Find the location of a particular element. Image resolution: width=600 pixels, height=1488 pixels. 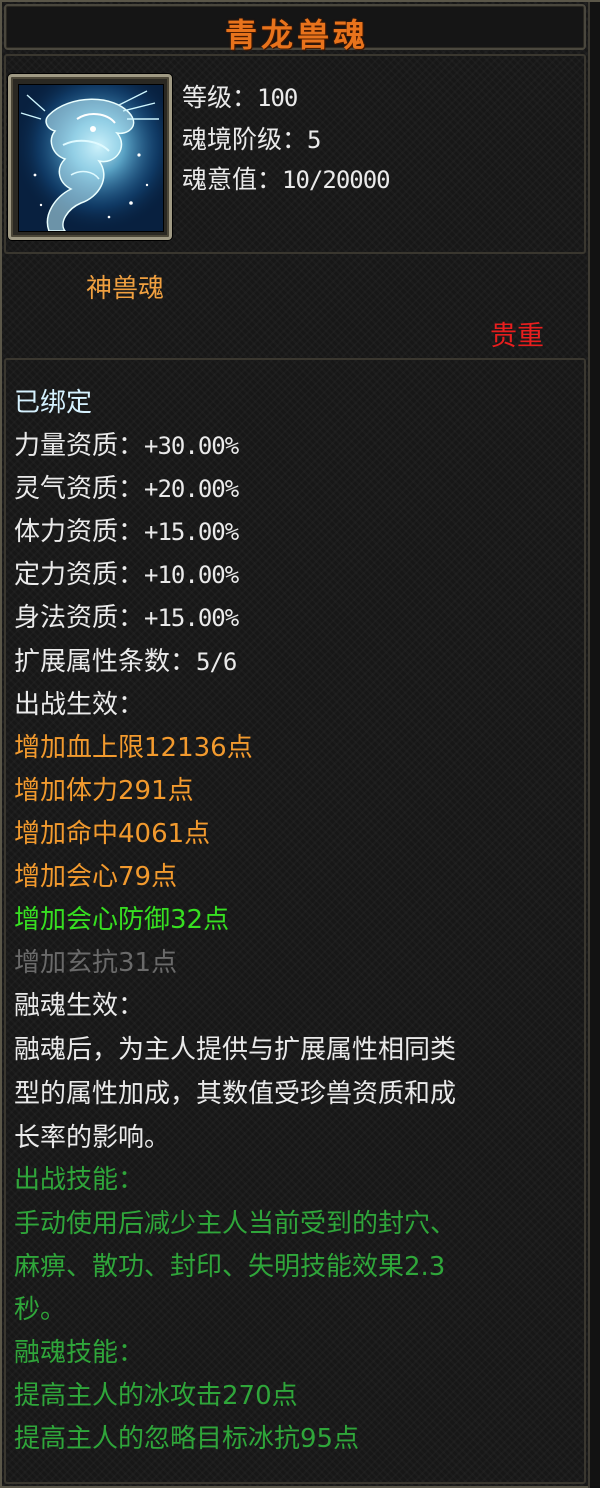

extended-attr-label: 扩展属性条数： is located at coordinates (105, 662).